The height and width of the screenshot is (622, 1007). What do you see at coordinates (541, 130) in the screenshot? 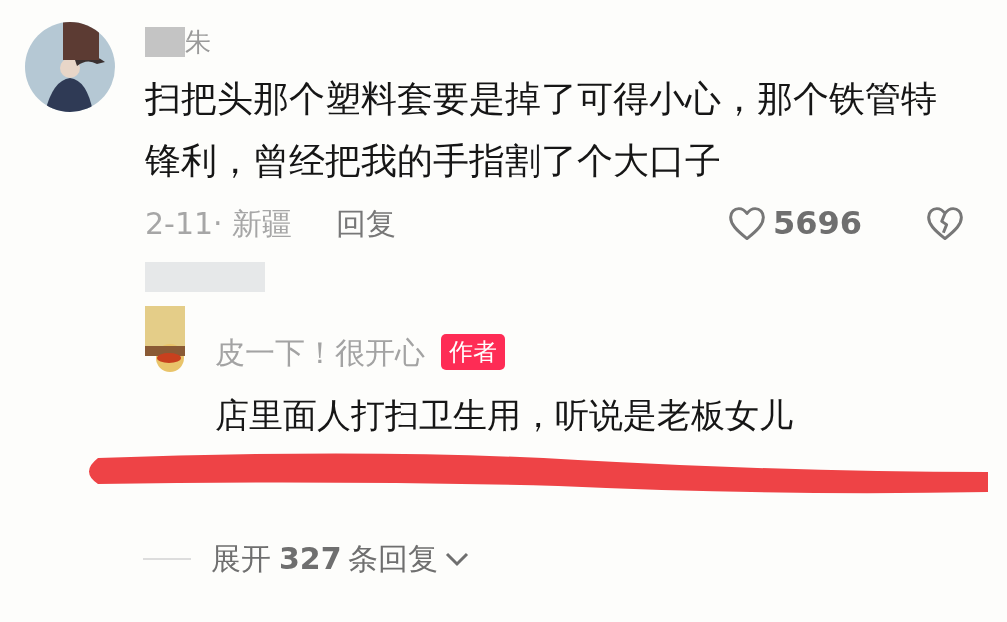
I see `comment-text: 扫把头那个塑料套要是掉了可得小心，那个铁管特锋利，曾经把我的手指割了个大口子` at bounding box center [541, 130].